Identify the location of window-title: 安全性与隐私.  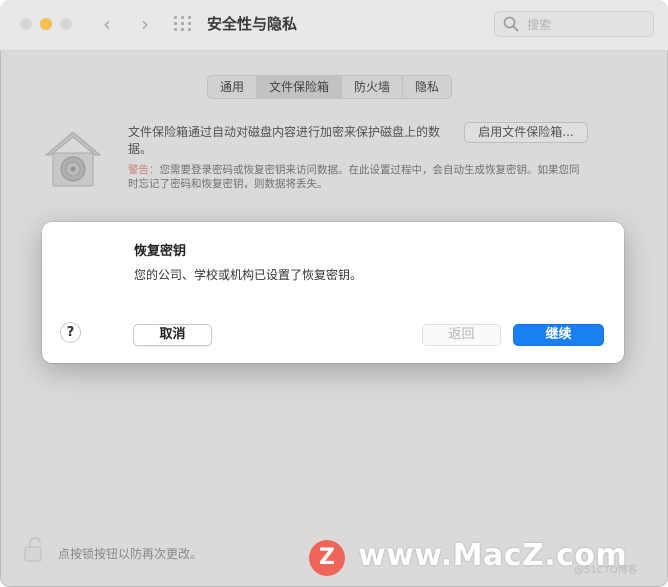
(252, 24).